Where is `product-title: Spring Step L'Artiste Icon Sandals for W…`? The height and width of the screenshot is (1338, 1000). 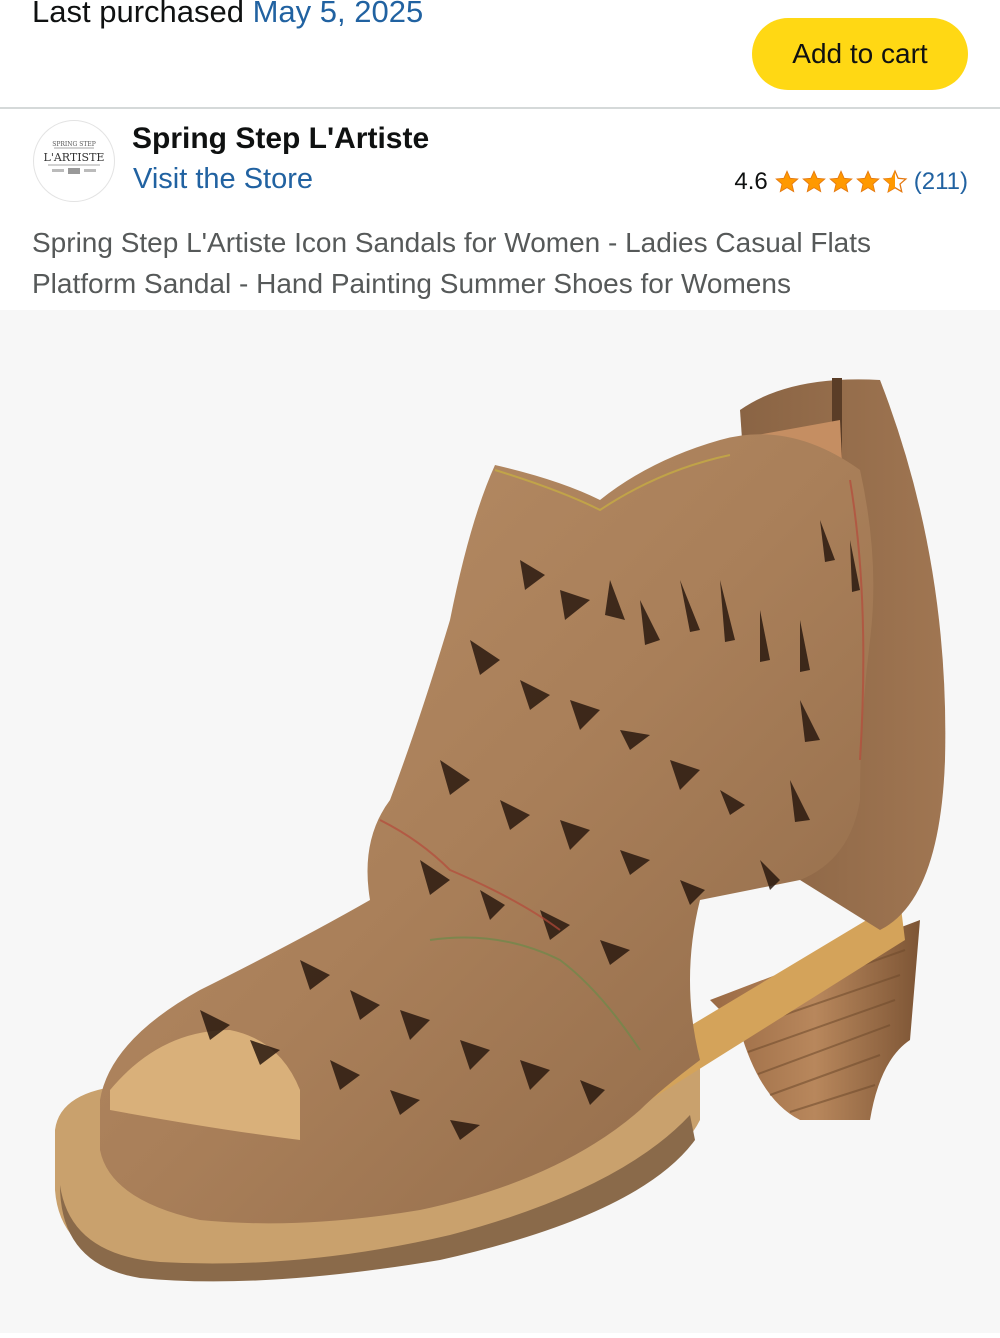 product-title: Spring Step L'Artiste Icon Sandals for W… is located at coordinates (452, 263).